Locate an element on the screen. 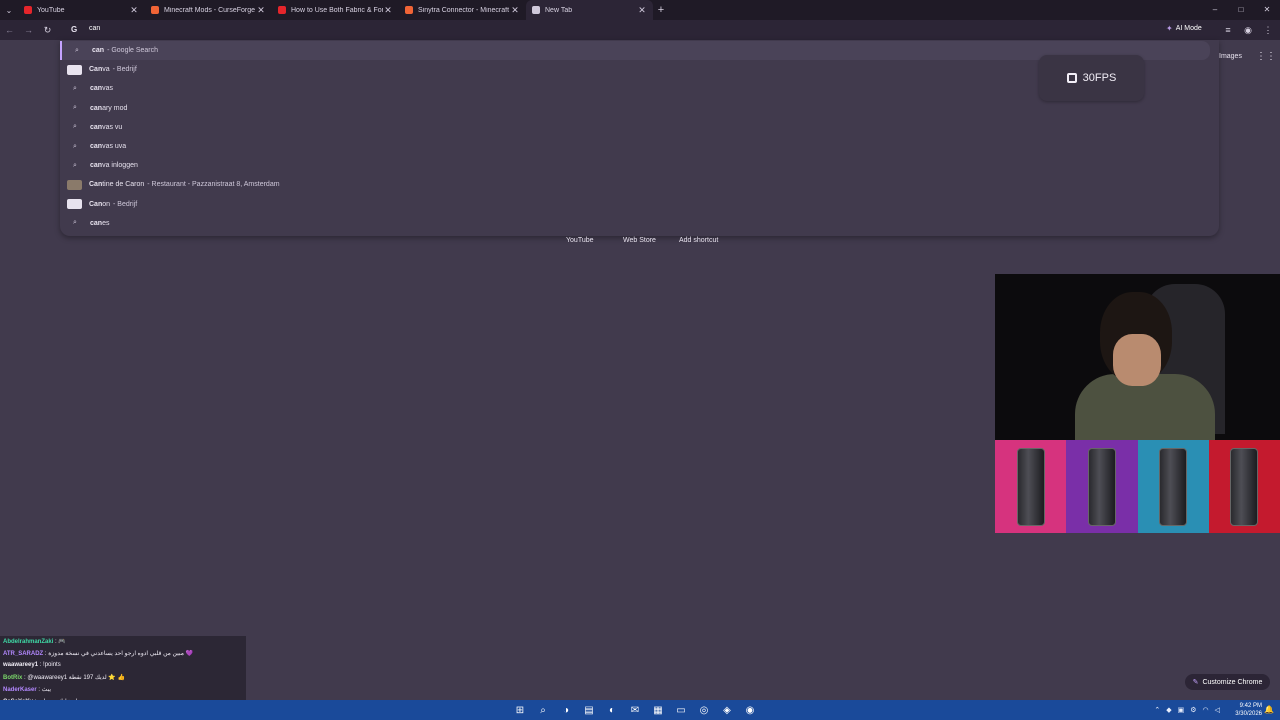  notes-icon: ▭ is located at coordinates (681, 710).